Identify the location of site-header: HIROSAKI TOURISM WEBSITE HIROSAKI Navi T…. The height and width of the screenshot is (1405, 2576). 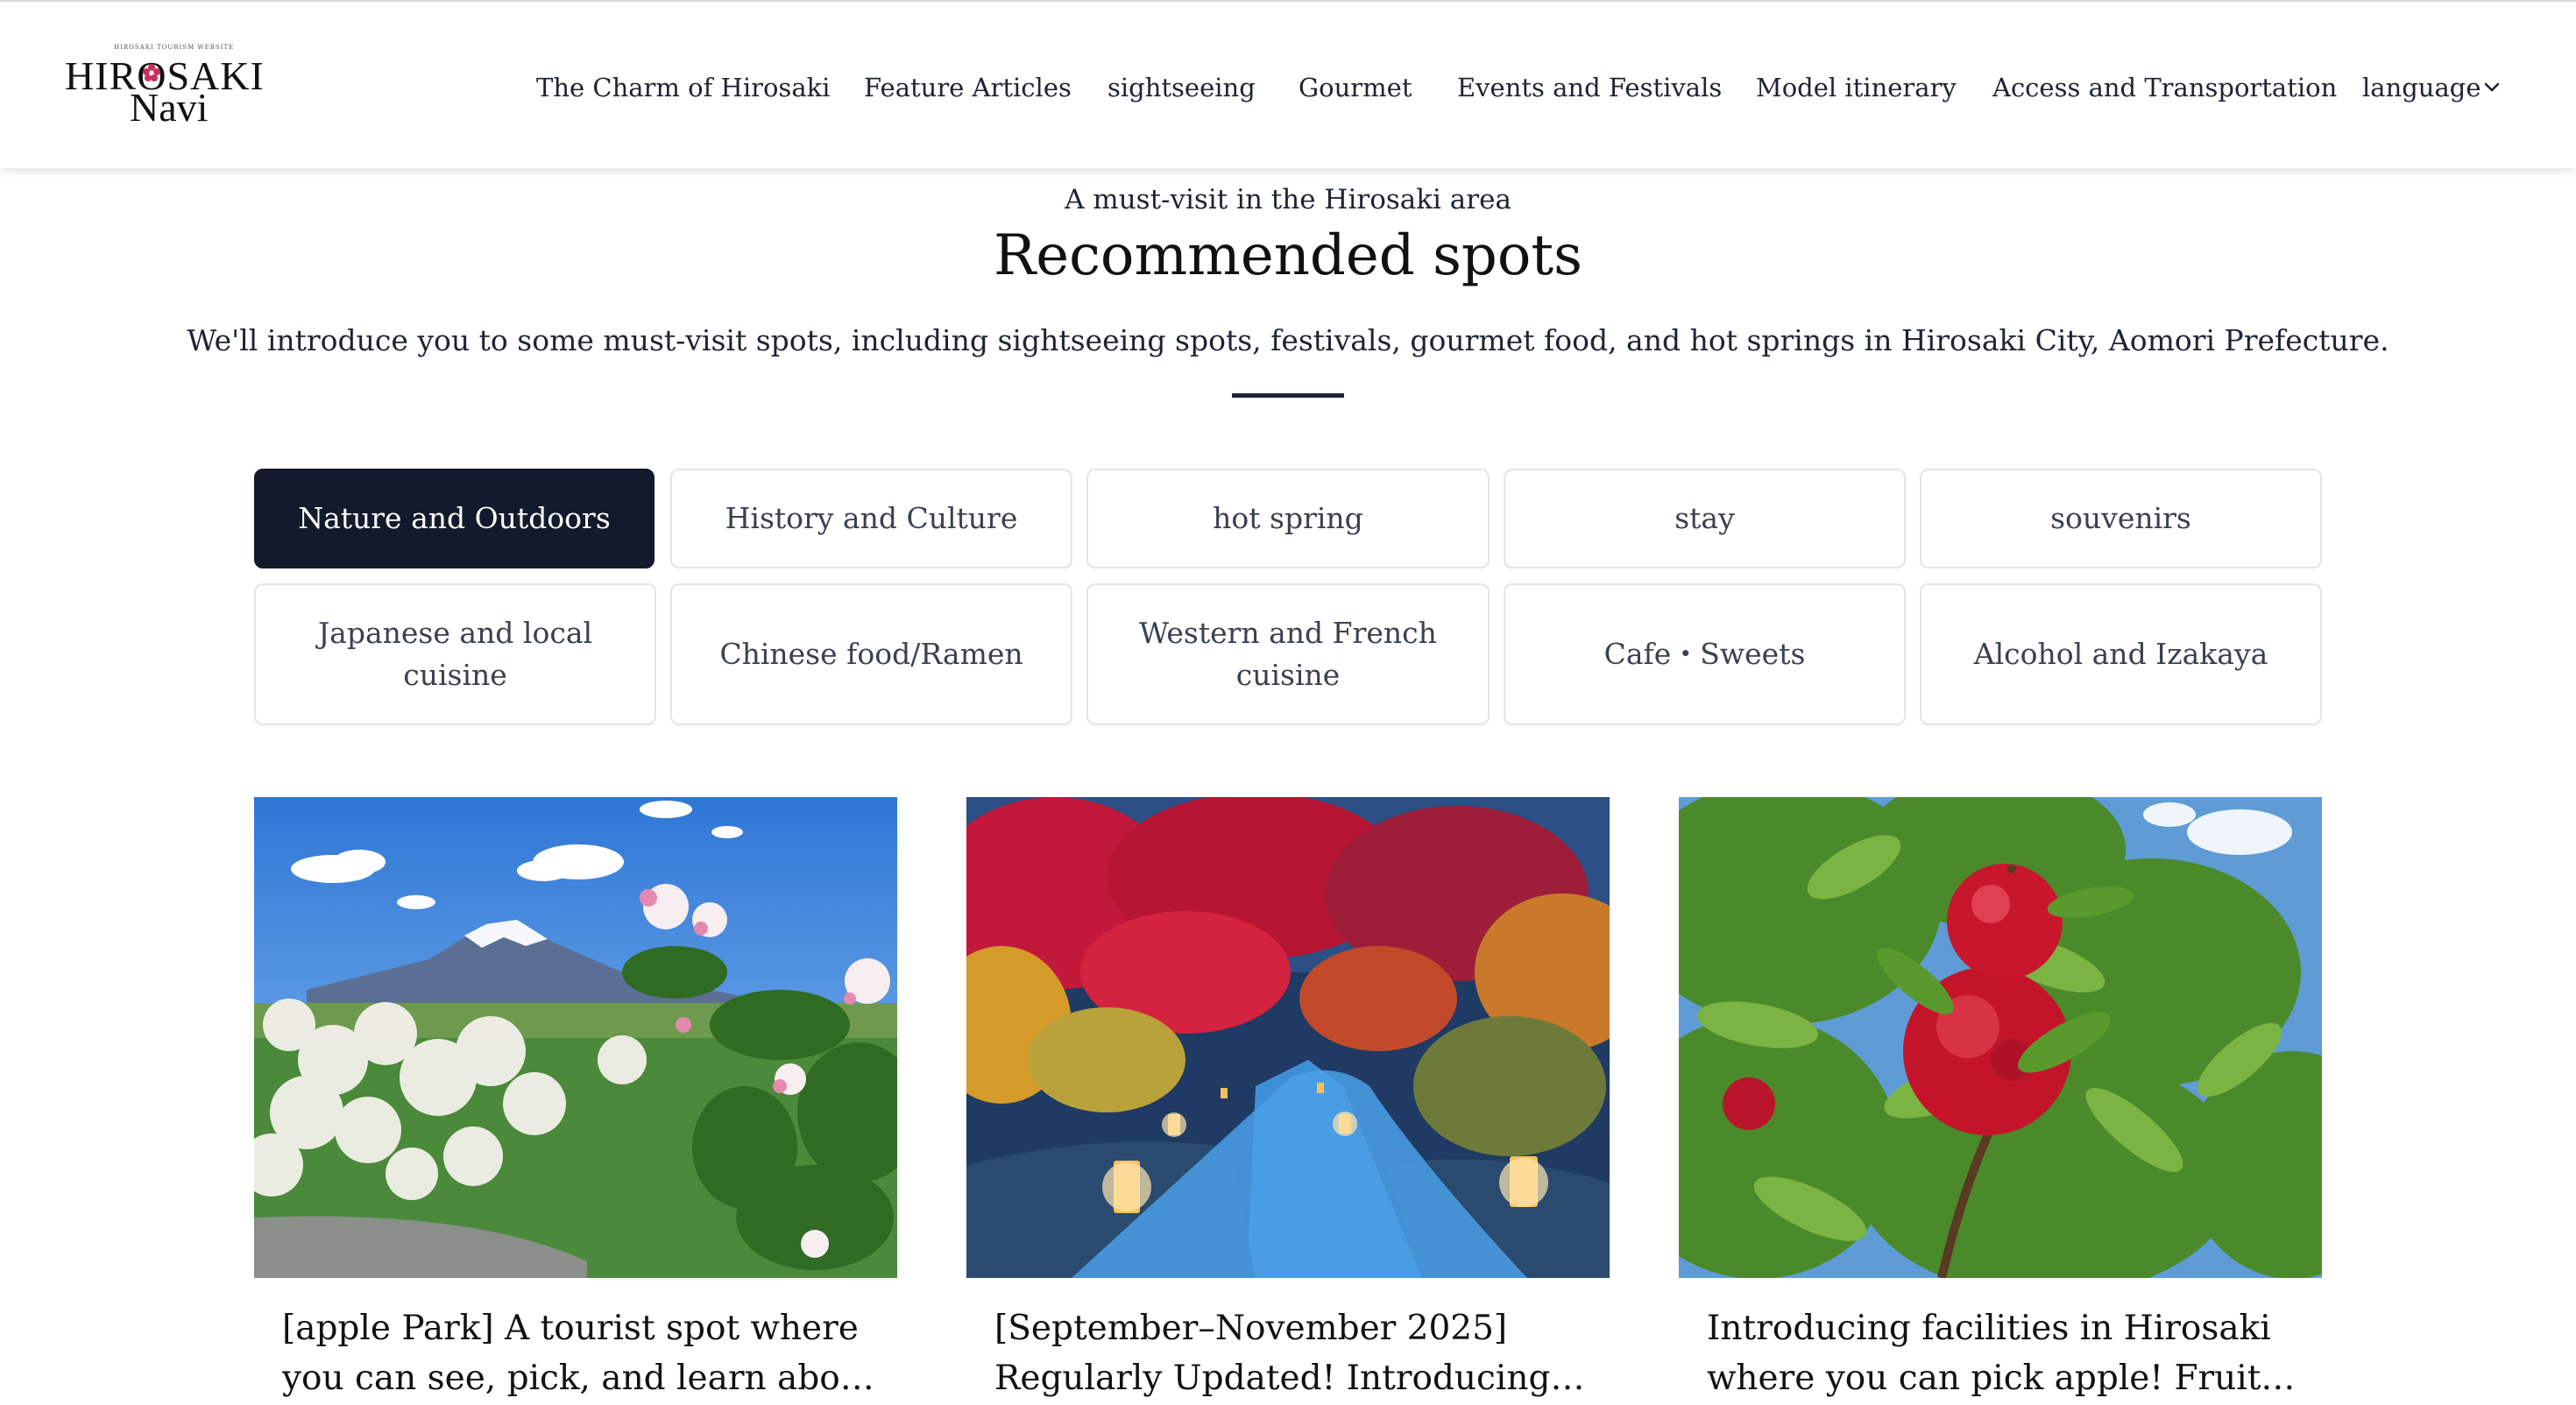
(1288, 84).